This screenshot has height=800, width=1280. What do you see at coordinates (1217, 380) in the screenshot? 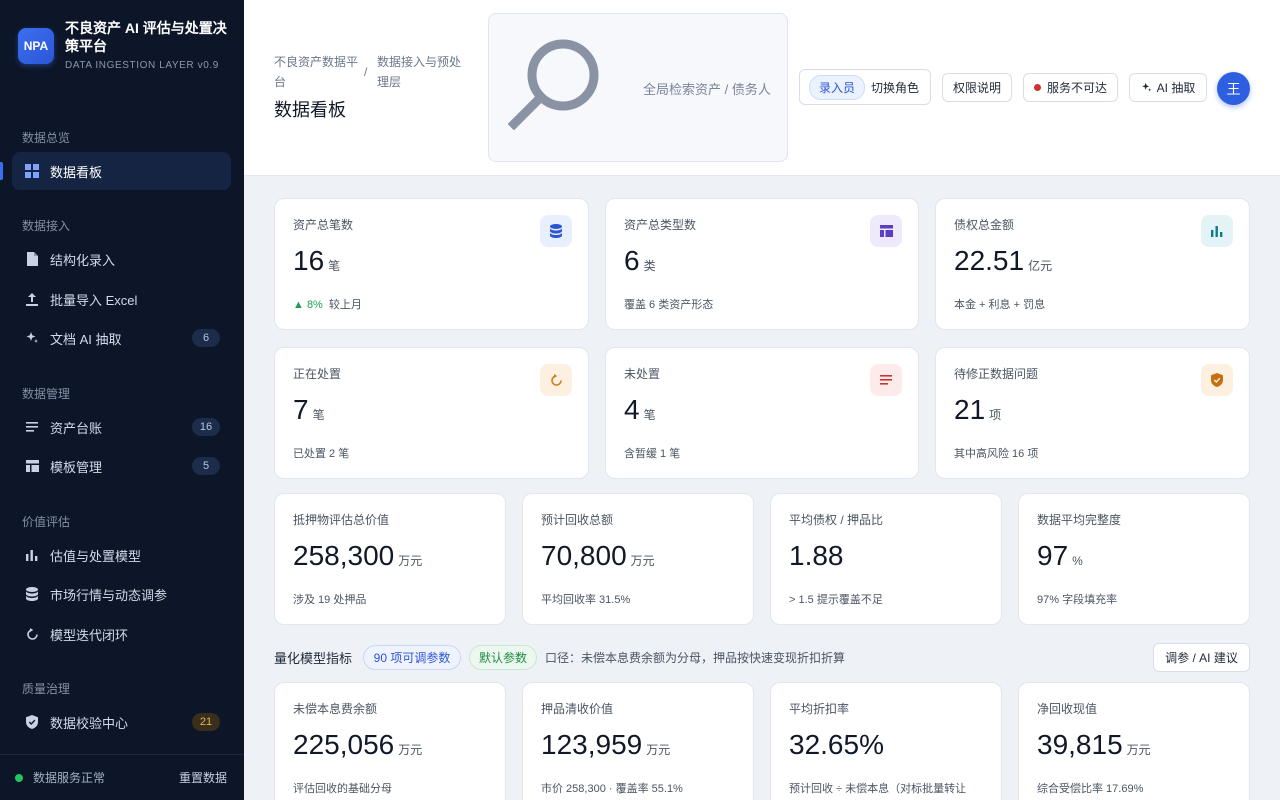
I see `shield-icon` at bounding box center [1217, 380].